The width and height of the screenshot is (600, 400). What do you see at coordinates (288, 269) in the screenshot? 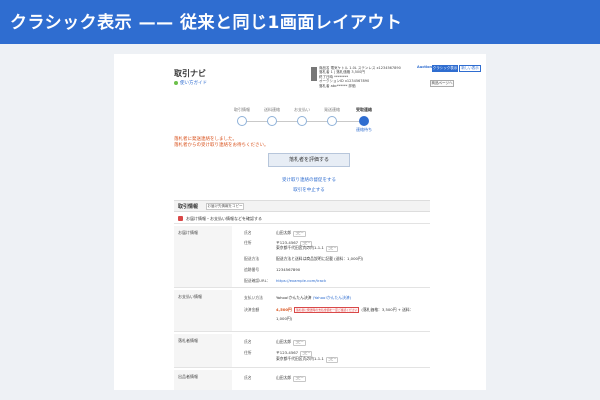
I see `tracking-number: 1234567890` at bounding box center [288, 269].